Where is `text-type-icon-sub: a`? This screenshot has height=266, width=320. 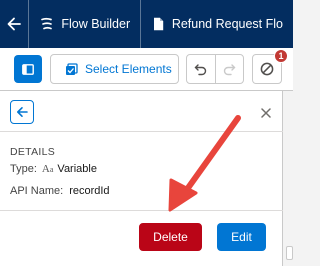
text-type-icon-sub: a is located at coordinates (51, 169).